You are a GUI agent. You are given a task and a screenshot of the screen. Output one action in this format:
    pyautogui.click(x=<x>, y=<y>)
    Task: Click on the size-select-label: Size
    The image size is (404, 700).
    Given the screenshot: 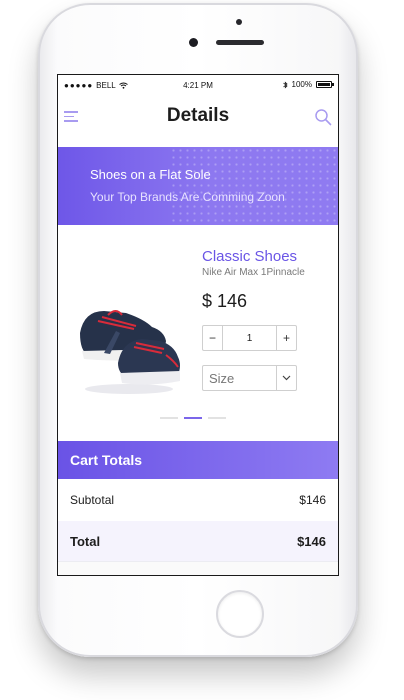 What is the action you would take?
    pyautogui.click(x=222, y=378)
    